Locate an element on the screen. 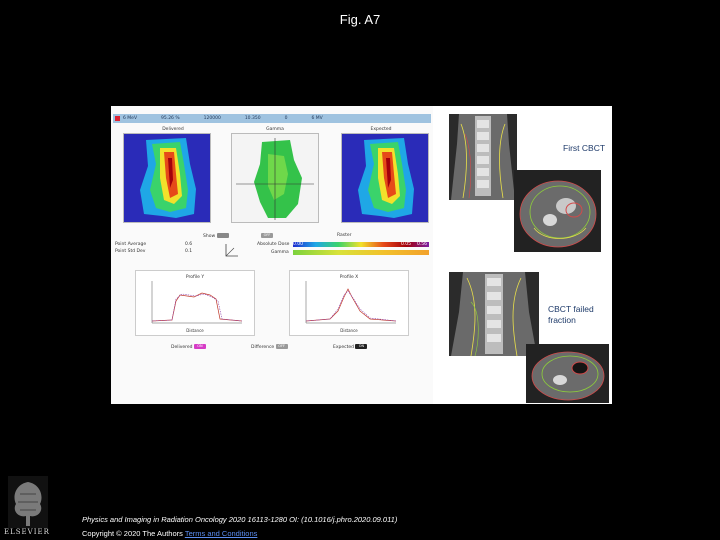  expected-toggle: Expected ON is located at coordinates (350, 347).